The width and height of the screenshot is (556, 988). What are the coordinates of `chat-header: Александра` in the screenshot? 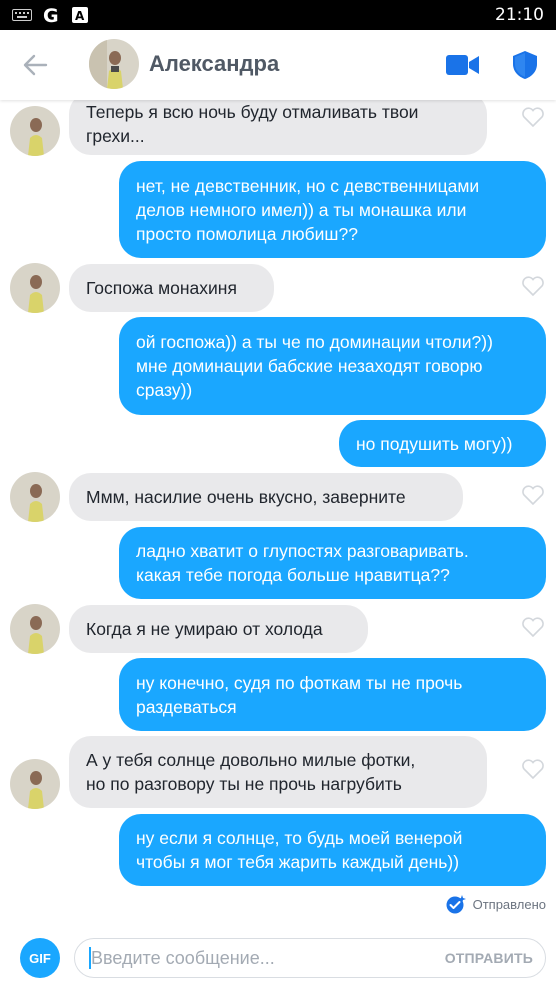 It's located at (278, 65).